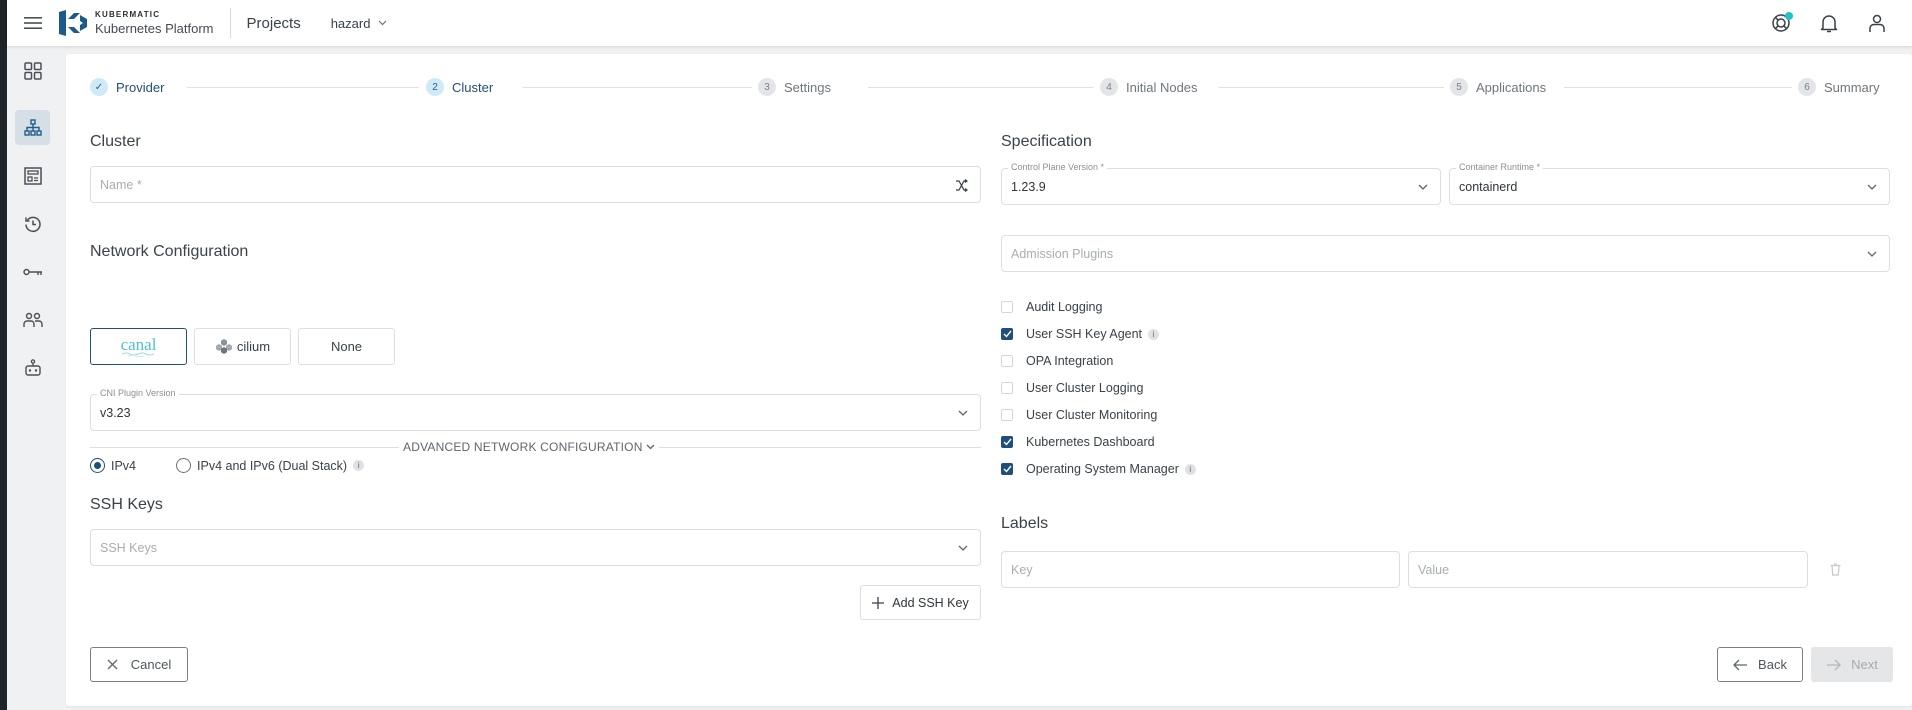 The width and height of the screenshot is (1912, 710). I want to click on step-label: Applications, so click(1511, 87).